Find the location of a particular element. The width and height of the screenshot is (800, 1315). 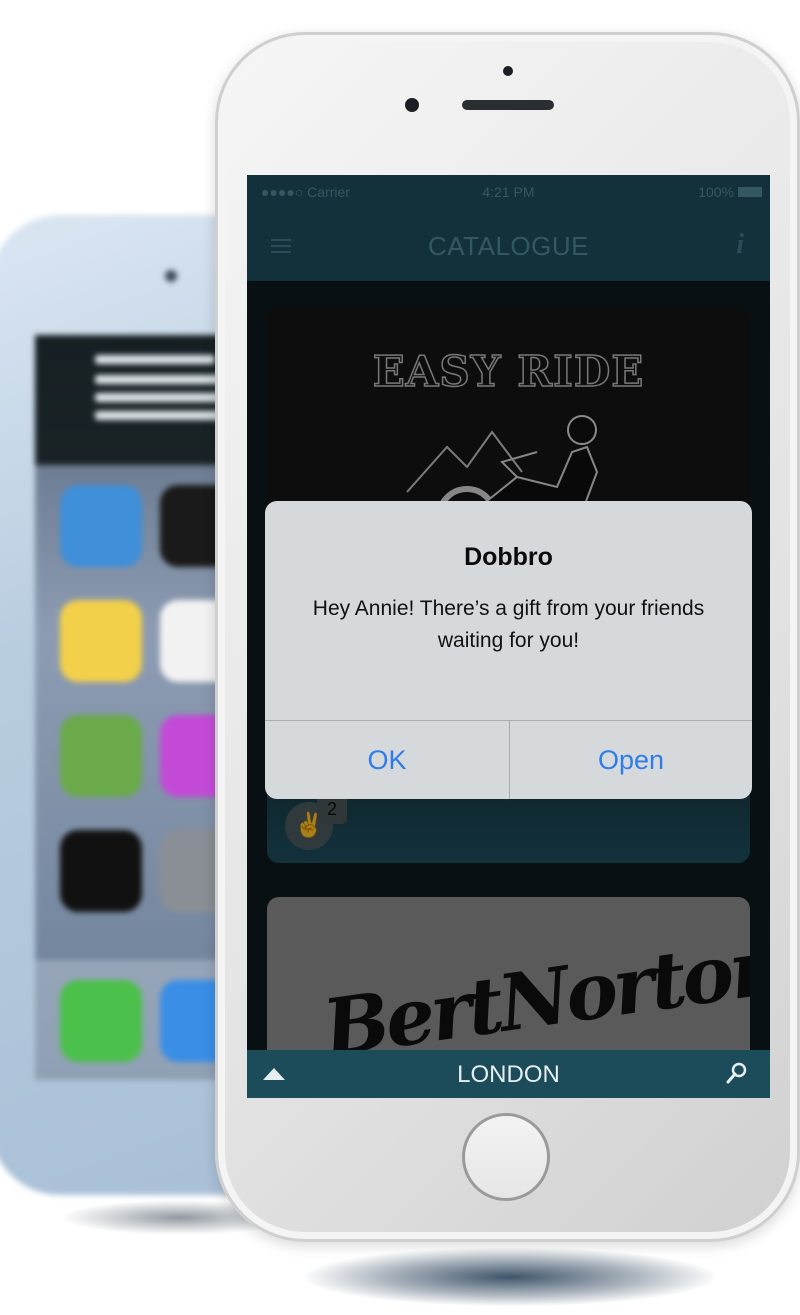

city-label: LONDON is located at coordinates (508, 1075).